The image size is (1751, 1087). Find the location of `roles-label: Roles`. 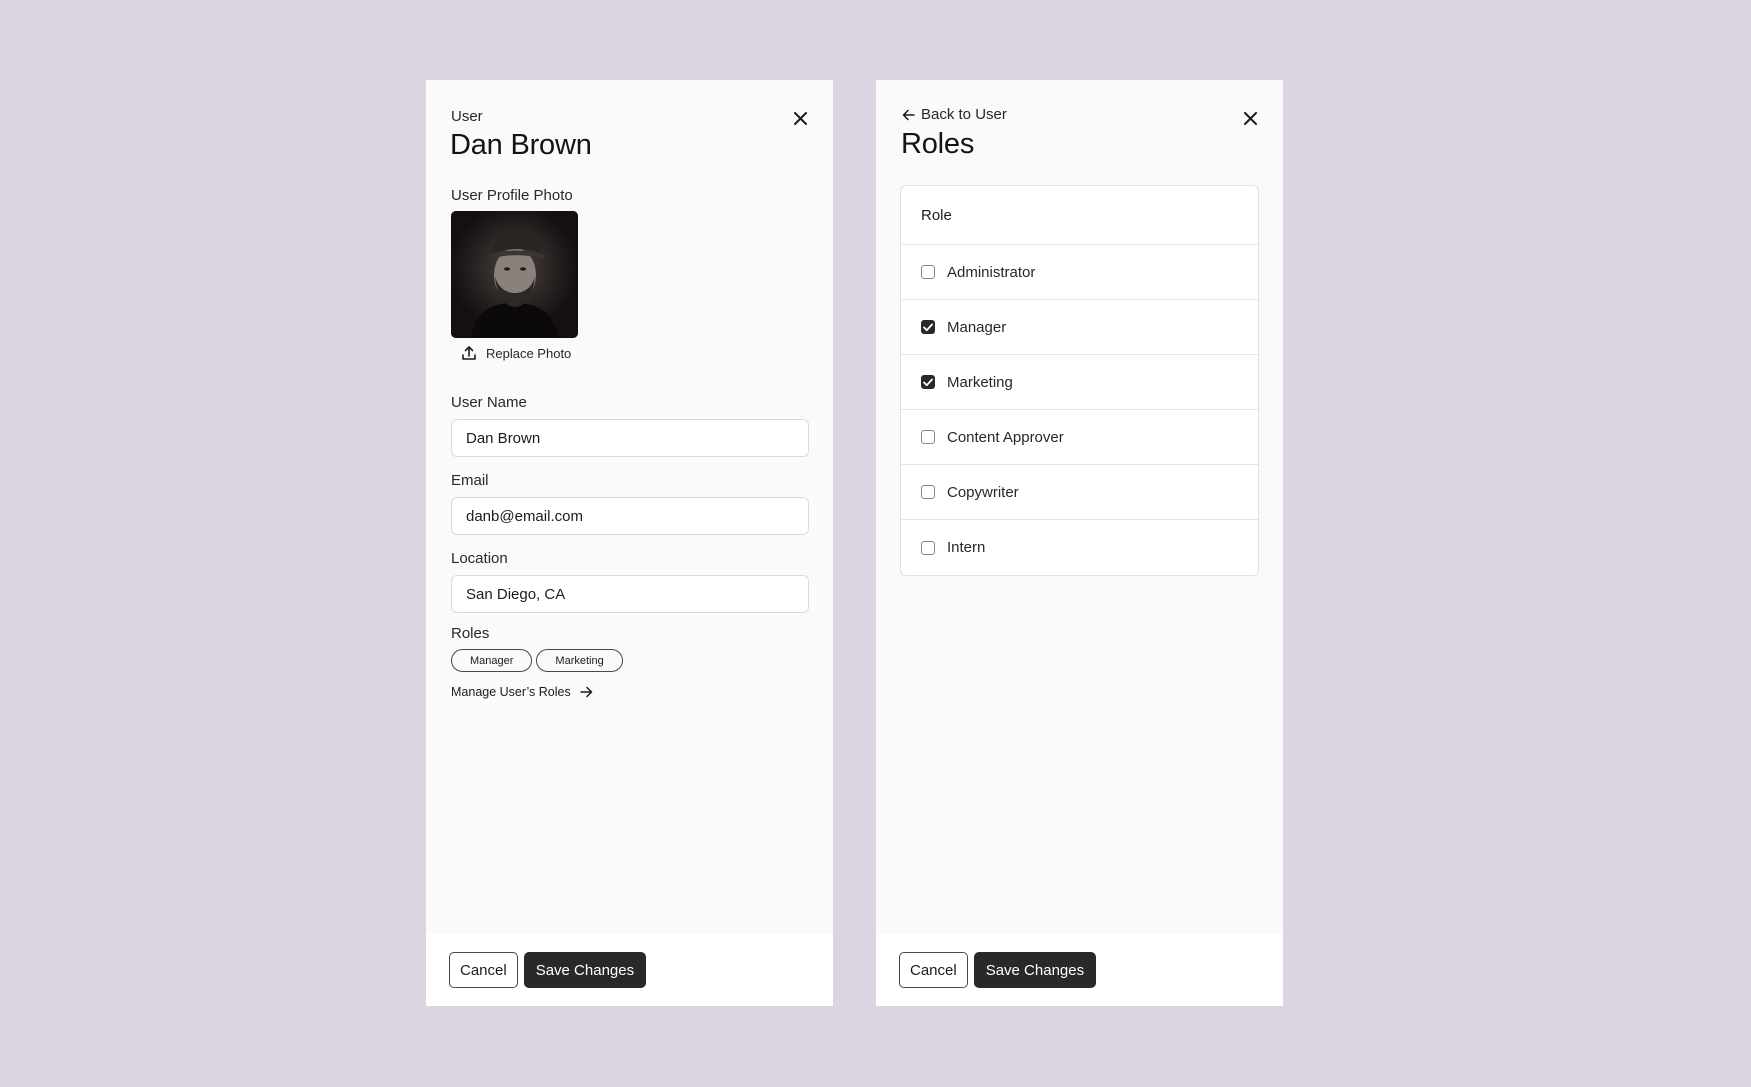

roles-label: Roles is located at coordinates (470, 633).